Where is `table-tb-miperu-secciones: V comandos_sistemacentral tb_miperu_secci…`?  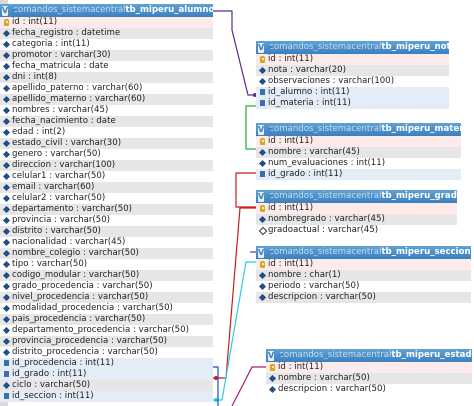
table-tb-miperu-secciones: V comandos_sistemacentral tb_miperu_secci… is located at coordinates (363, 274).